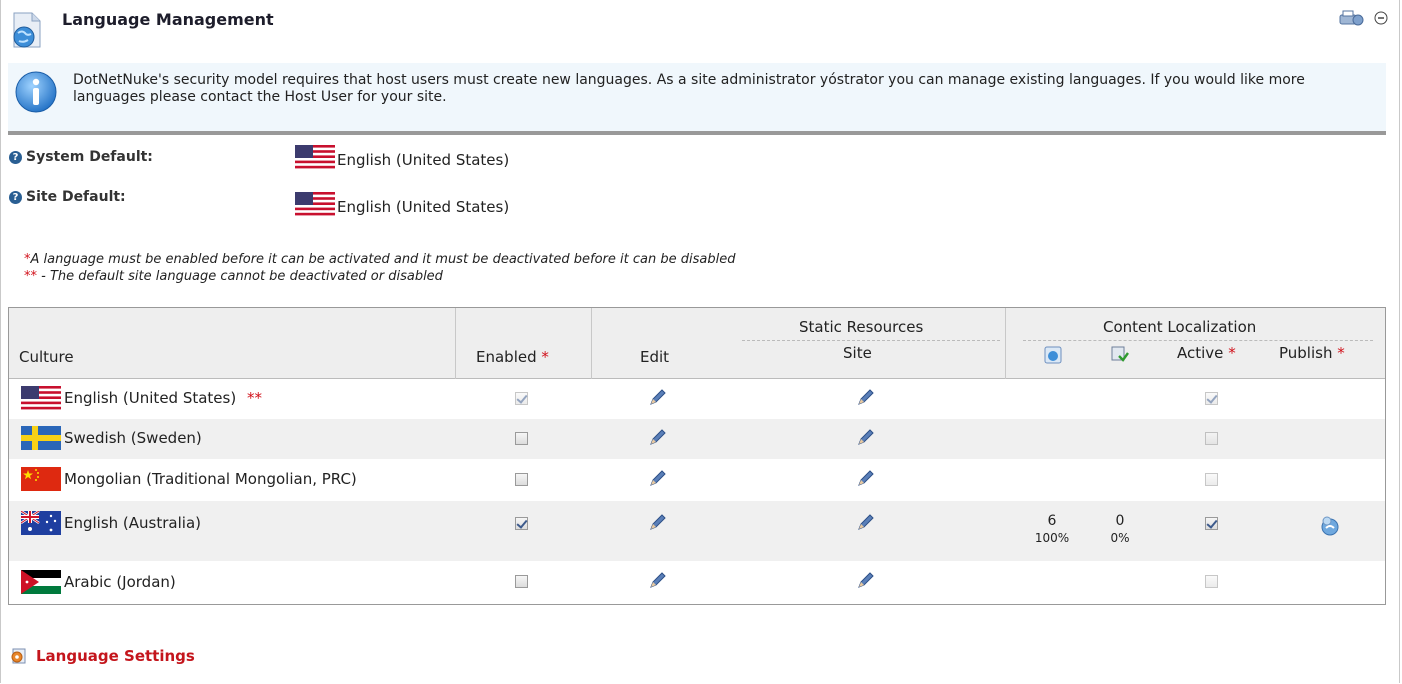 The image size is (1402, 684). I want to click on site-default-label-text: Site Default:, so click(76, 197).